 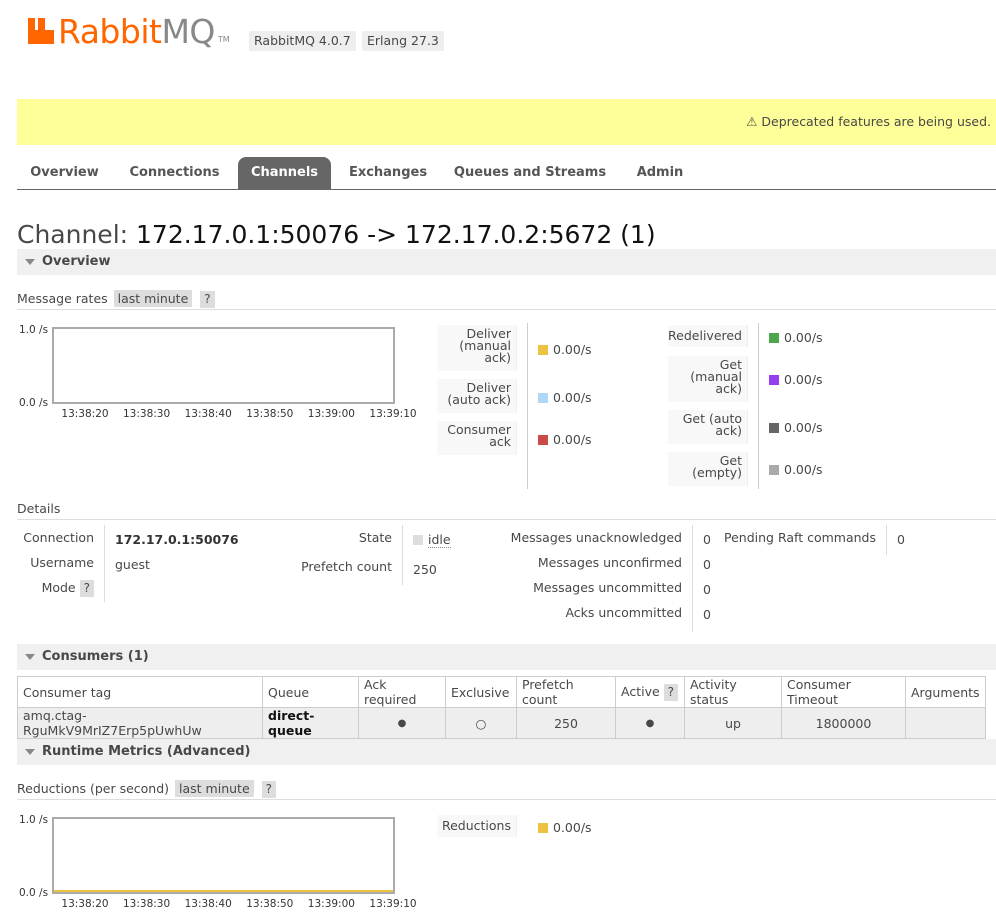 What do you see at coordinates (506, 790) in the screenshot?
I see `reductions-header: Reductions (per second) last minute ?` at bounding box center [506, 790].